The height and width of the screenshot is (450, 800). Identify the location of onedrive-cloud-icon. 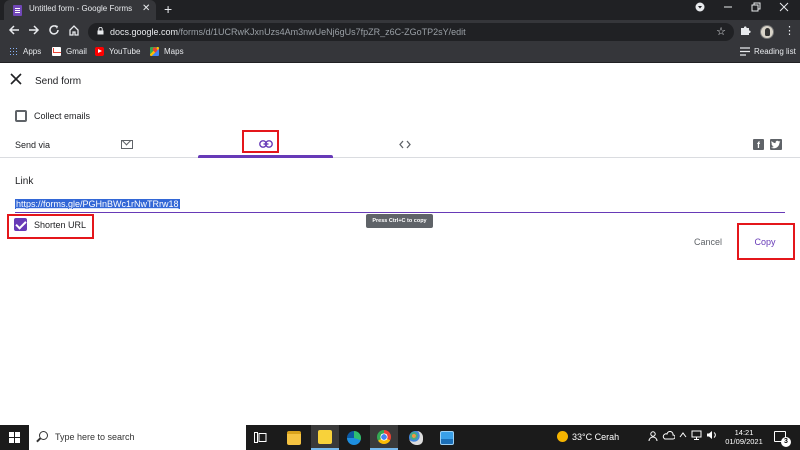
(669, 436).